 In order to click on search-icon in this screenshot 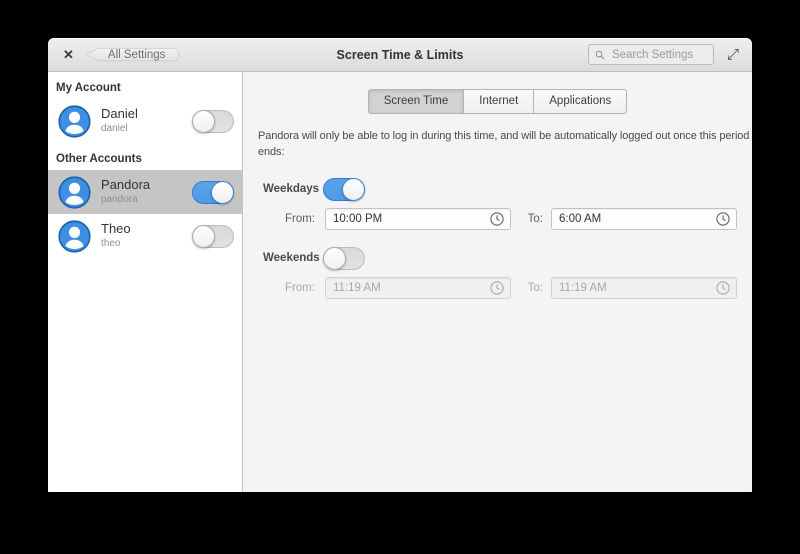, I will do `click(600, 54)`.